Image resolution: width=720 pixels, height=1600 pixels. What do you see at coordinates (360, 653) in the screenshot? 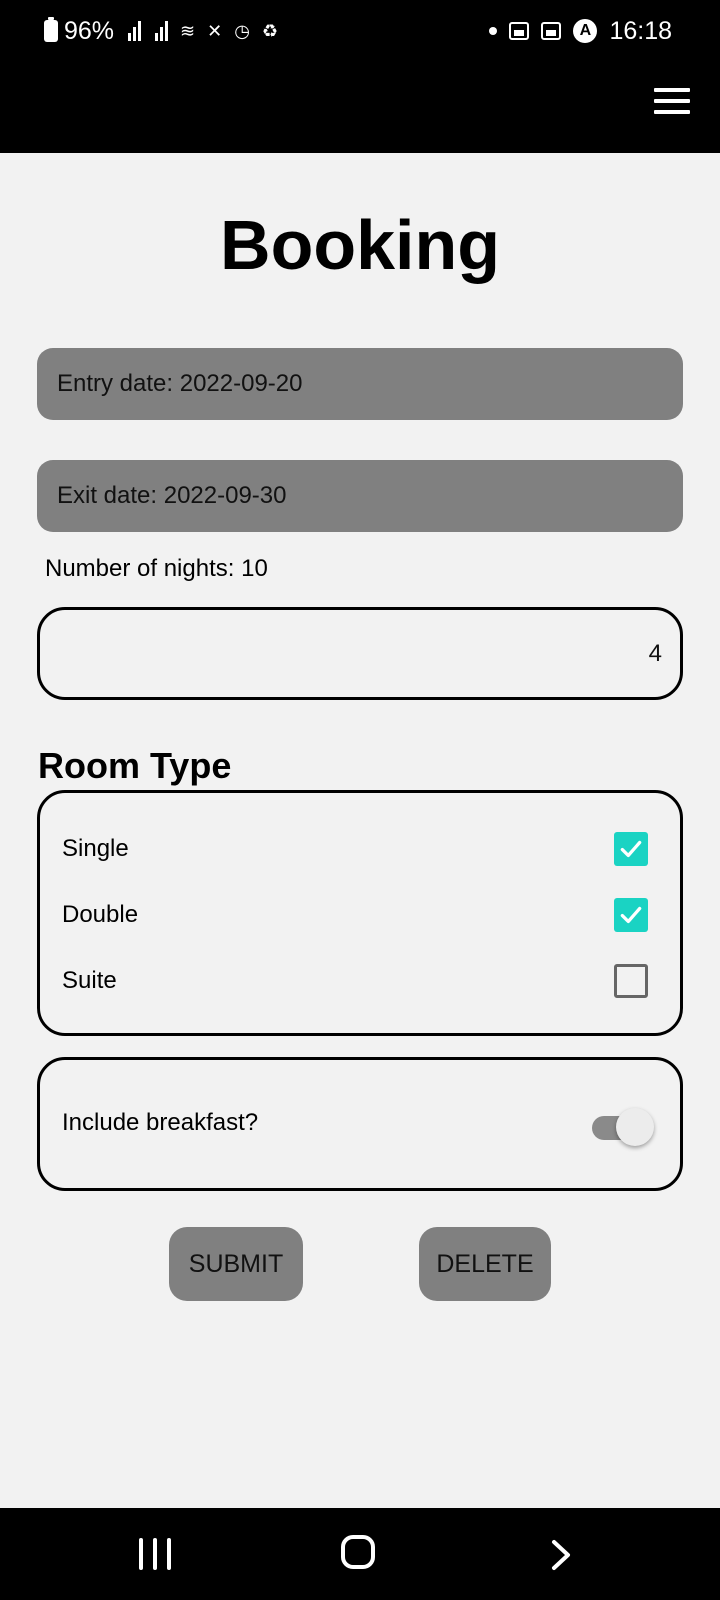
I see `guests-number-input` at bounding box center [360, 653].